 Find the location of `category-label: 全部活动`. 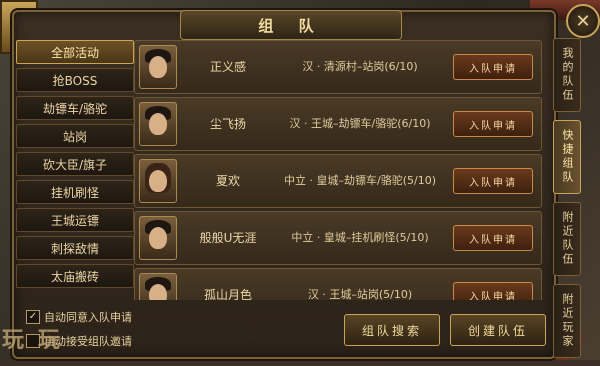

category-label: 全部活动 is located at coordinates (74, 52).